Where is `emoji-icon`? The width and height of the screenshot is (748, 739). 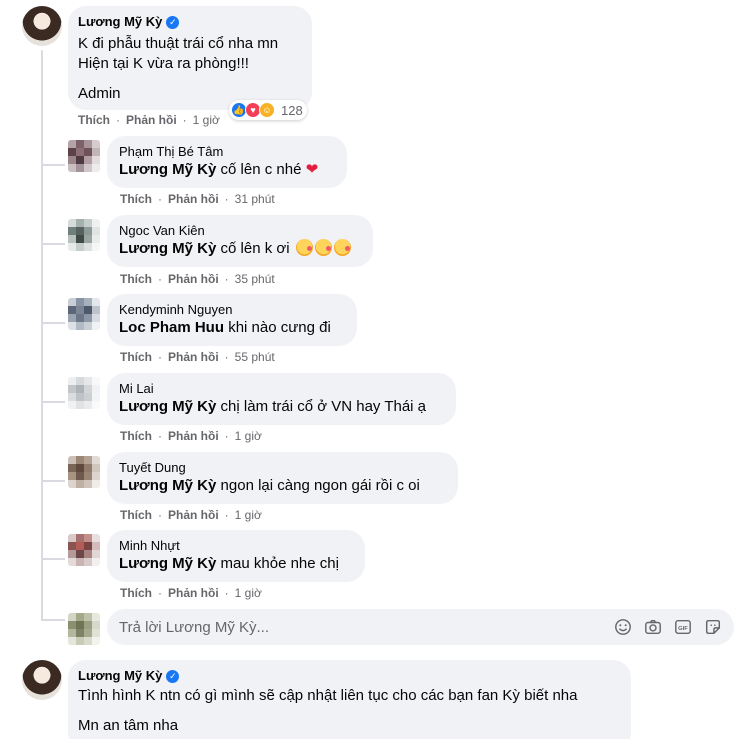 emoji-icon is located at coordinates (623, 627).